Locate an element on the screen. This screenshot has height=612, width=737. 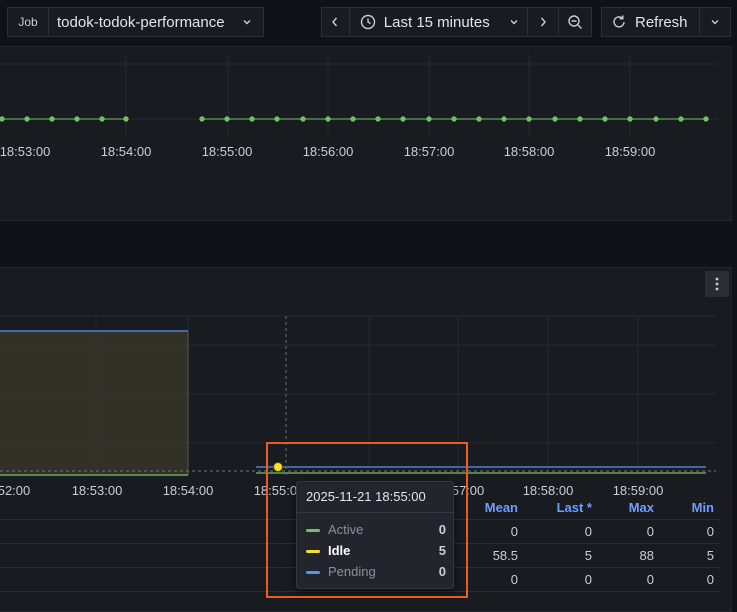
refresh-group: Refresh is located at coordinates (666, 22).